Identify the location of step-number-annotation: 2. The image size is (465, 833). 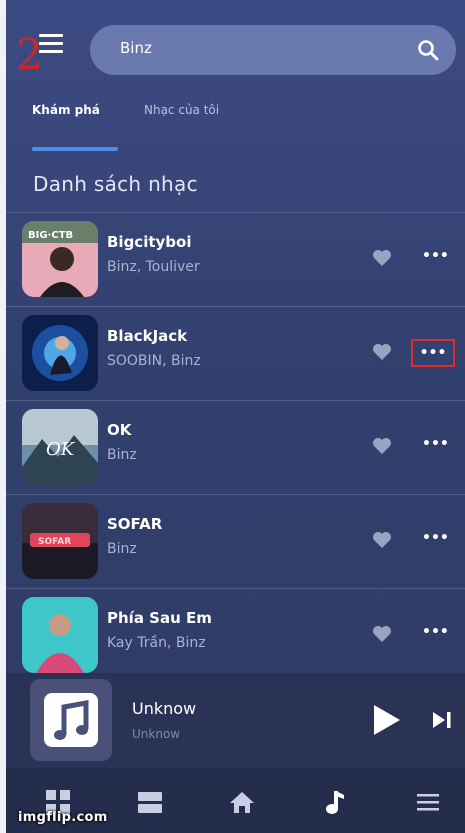
(29, 54).